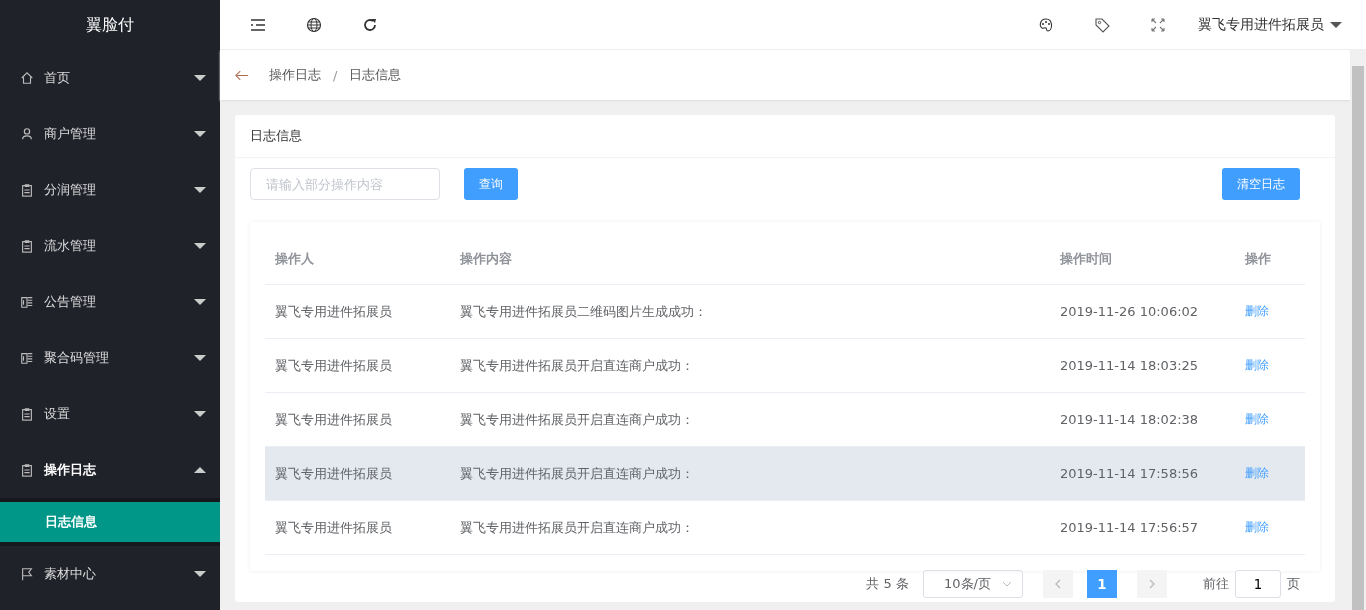  I want to click on table-cell: 2019-11-14 18:02:38, so click(1129, 419).